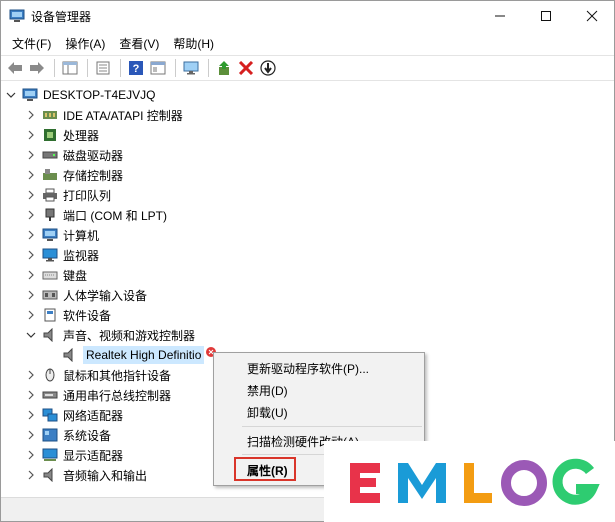  What do you see at coordinates (87, 435) in the screenshot?
I see `tree-item-label: 系统设备` at bounding box center [87, 435].